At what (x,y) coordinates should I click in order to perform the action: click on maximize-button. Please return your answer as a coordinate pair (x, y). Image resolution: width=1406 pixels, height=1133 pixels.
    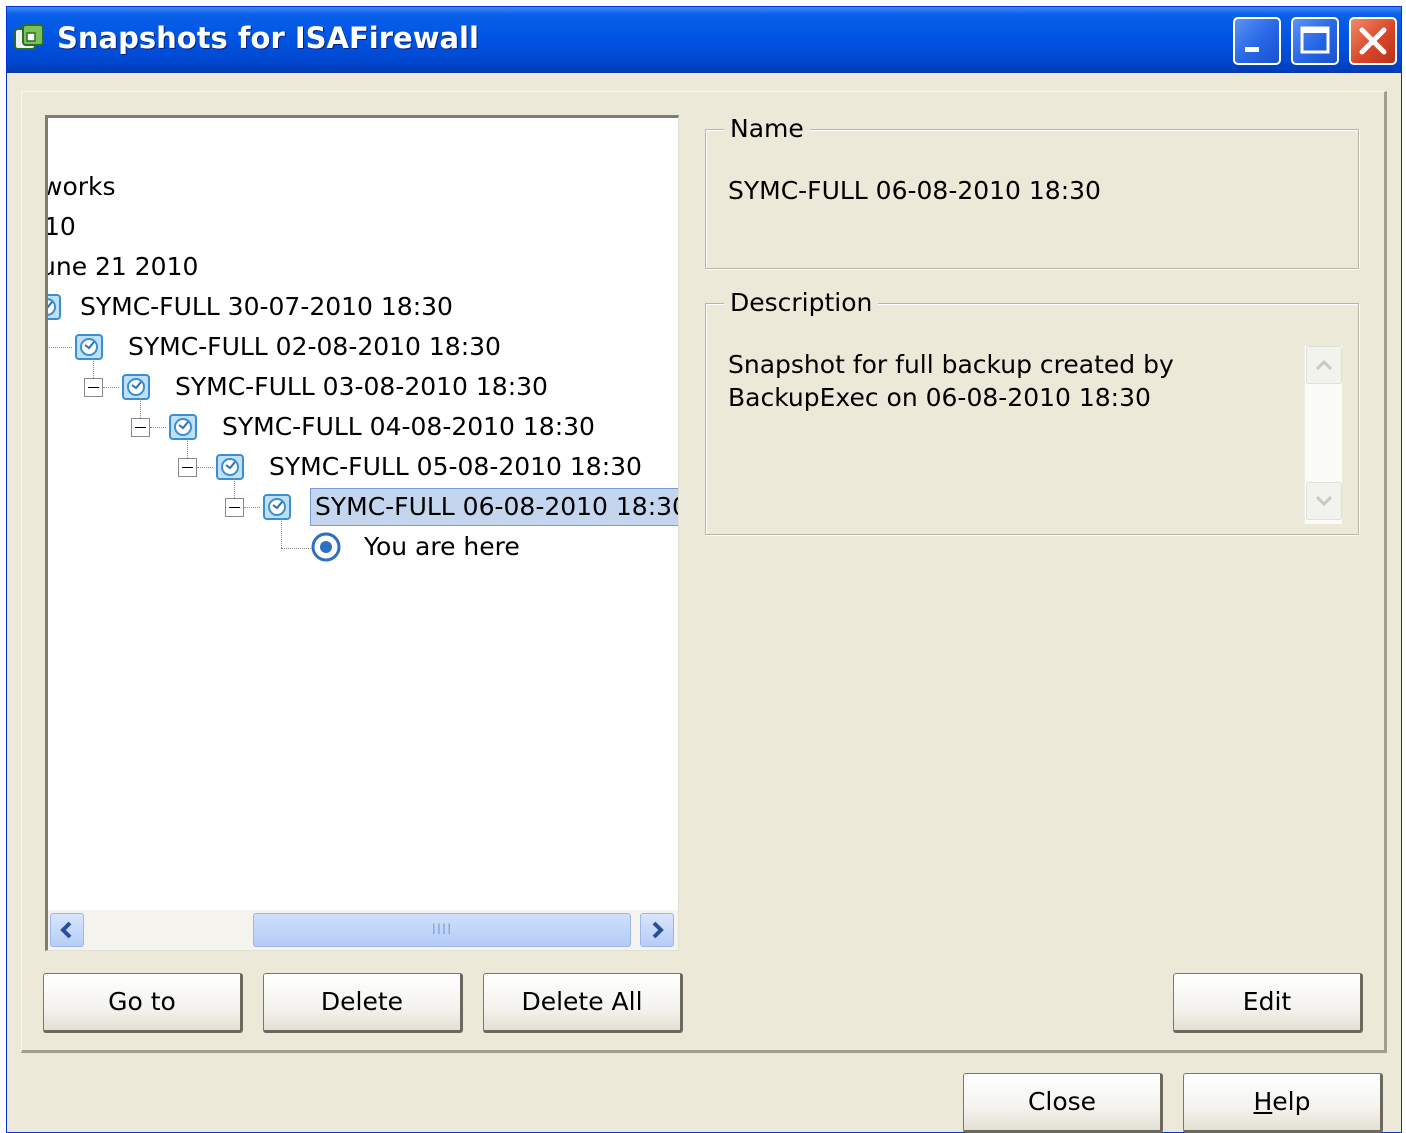
    Looking at the image, I should click on (1315, 41).